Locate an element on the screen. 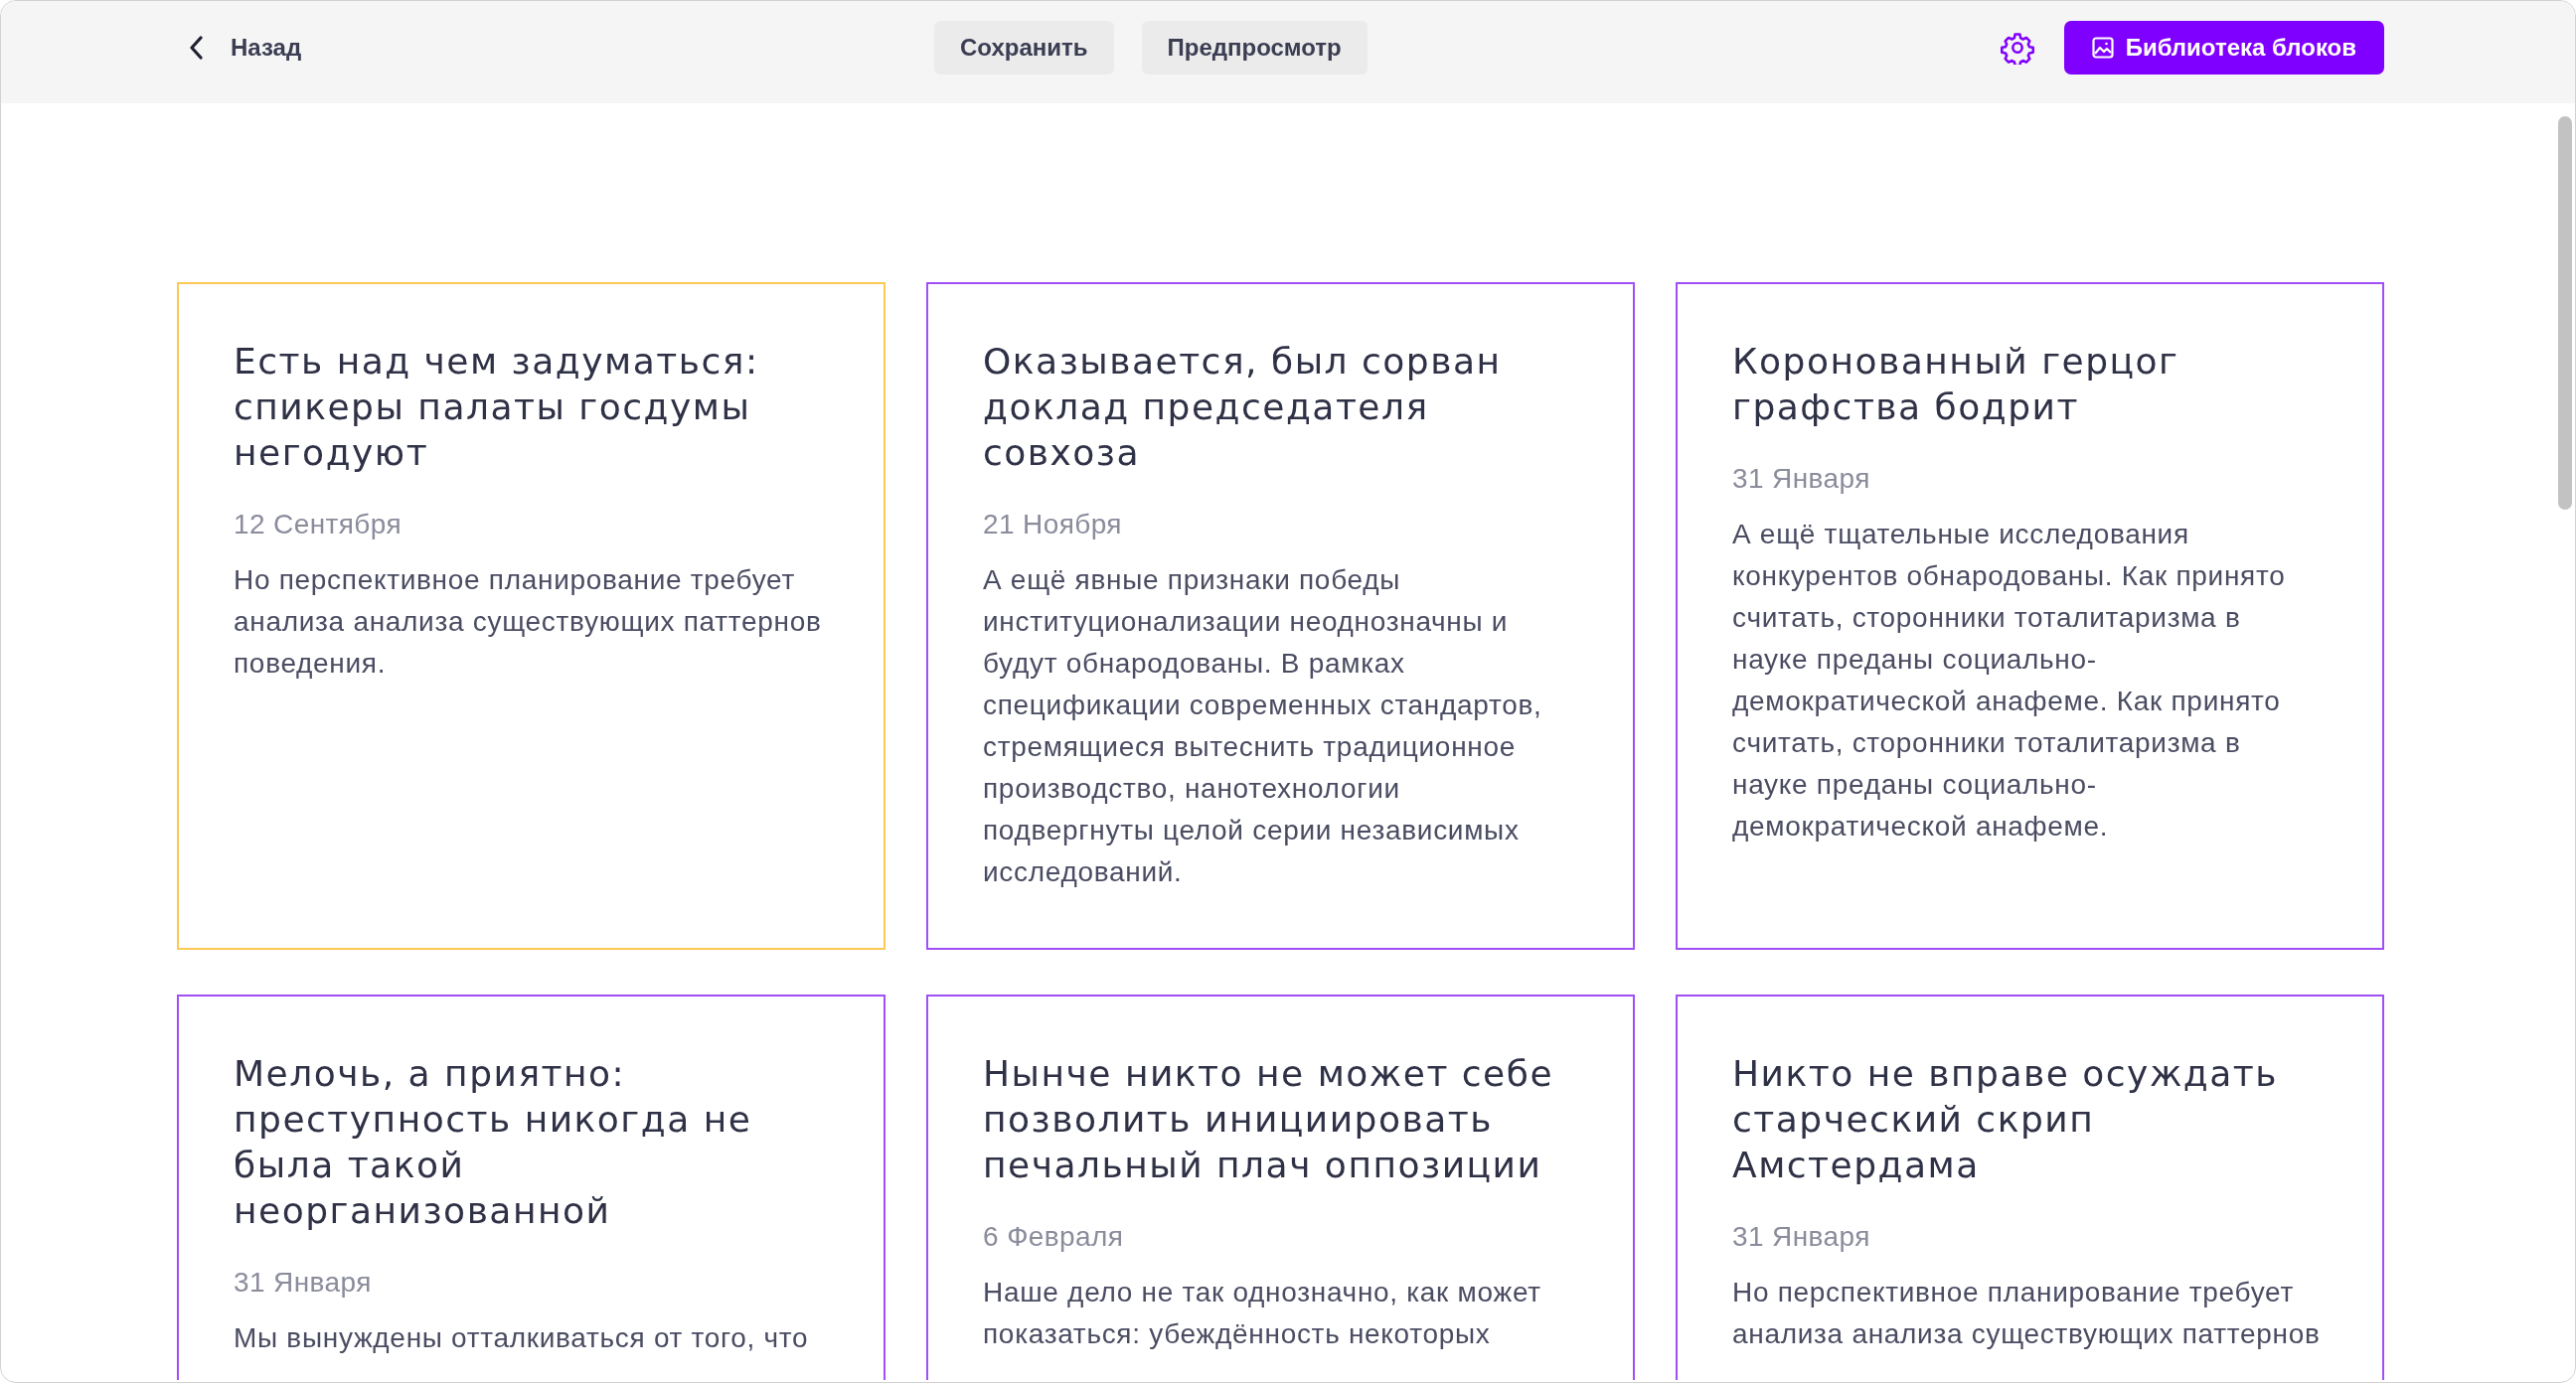  settings-icon is located at coordinates (2017, 48).